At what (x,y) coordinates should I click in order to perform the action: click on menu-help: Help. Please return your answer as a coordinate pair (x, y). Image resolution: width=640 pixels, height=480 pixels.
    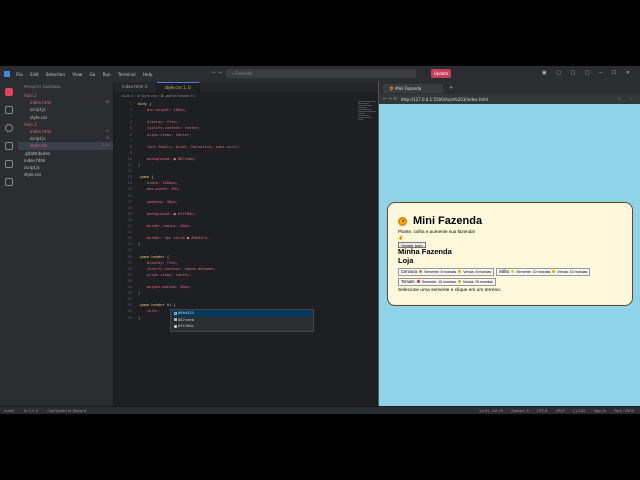
    Looking at the image, I should click on (148, 74).